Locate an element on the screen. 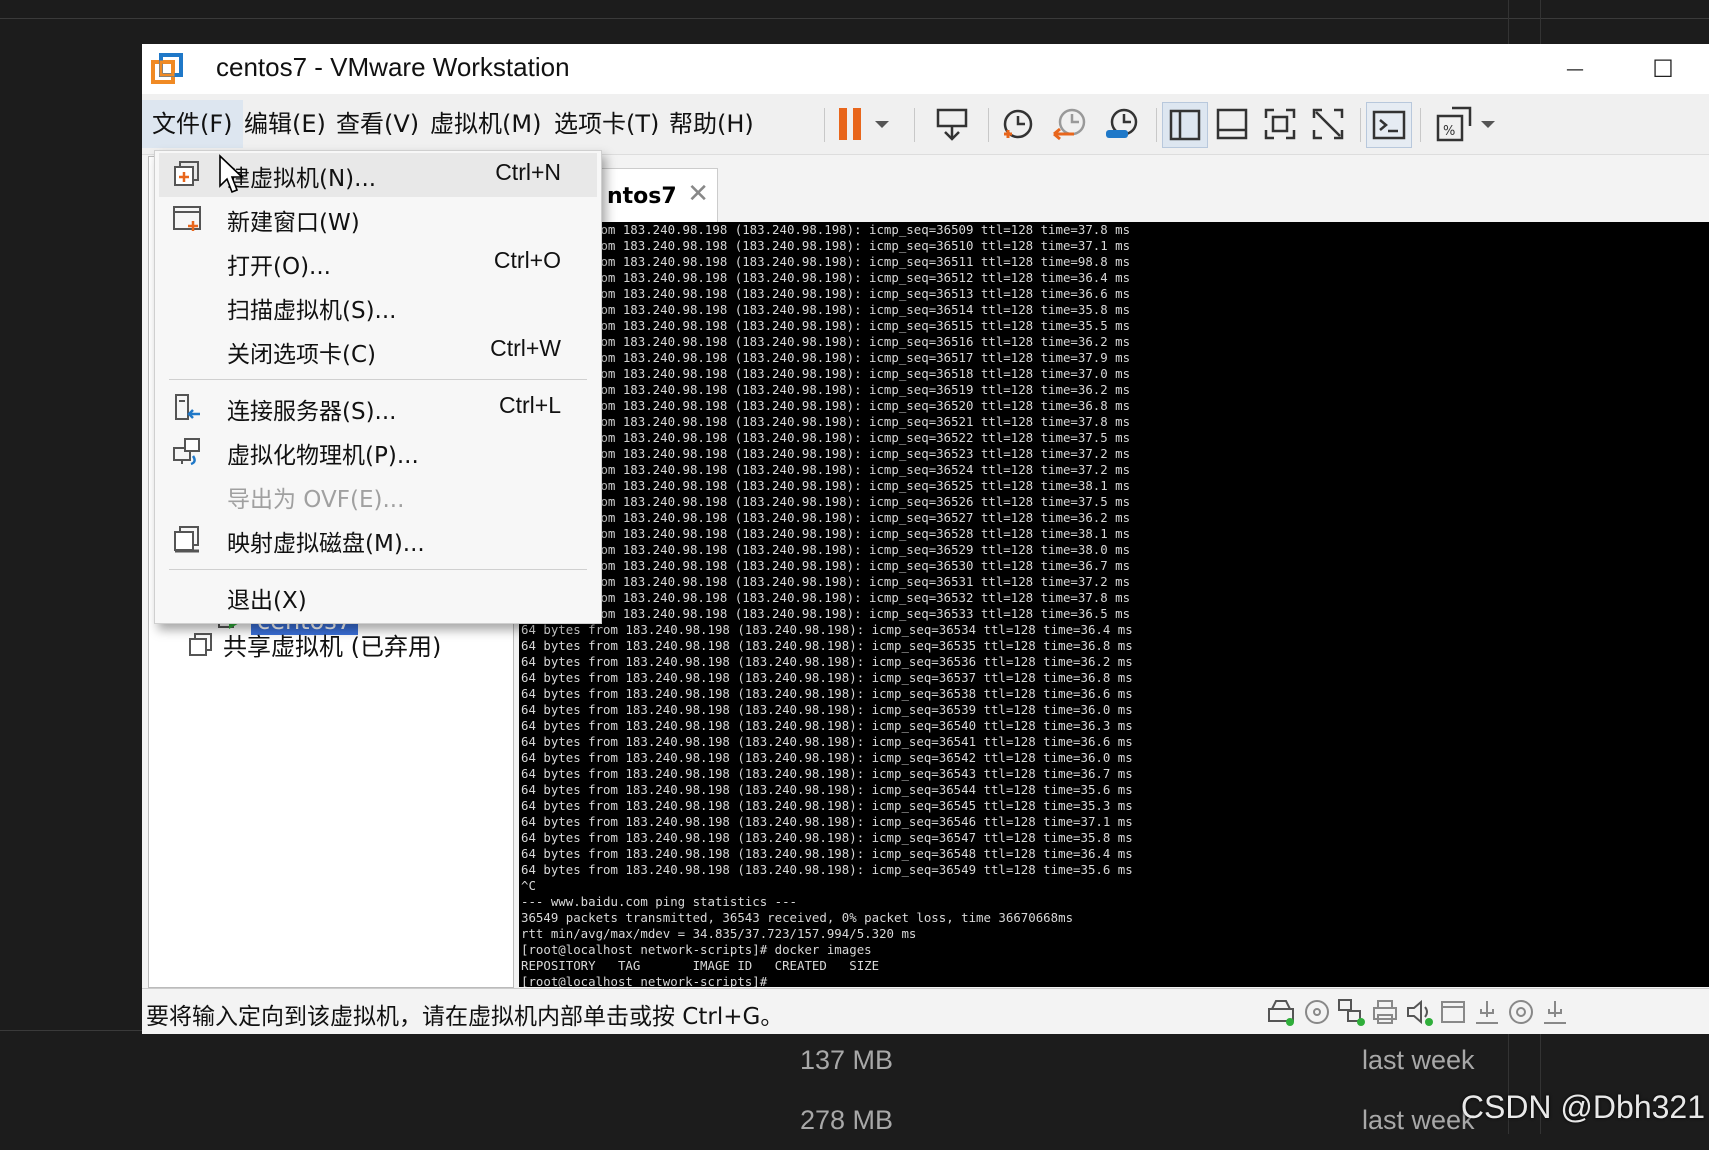 This screenshot has height=1150, width=1709. csdn-watermark: CSDN @Dbh321 is located at coordinates (1582, 1107).